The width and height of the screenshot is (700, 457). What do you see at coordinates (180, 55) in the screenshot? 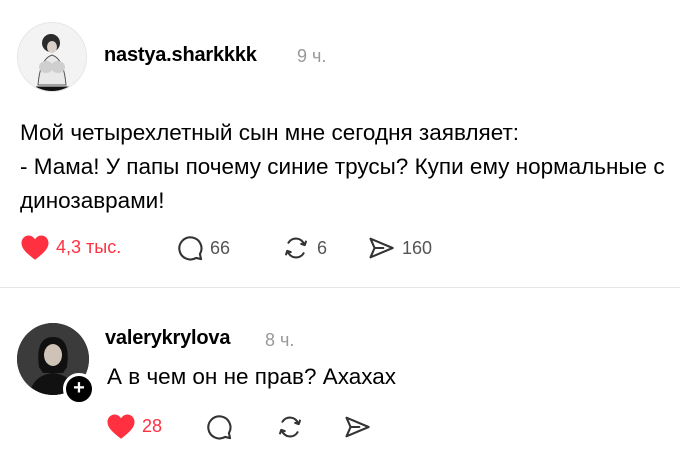
I see `post-author-name: nastya.sharkkkk` at bounding box center [180, 55].